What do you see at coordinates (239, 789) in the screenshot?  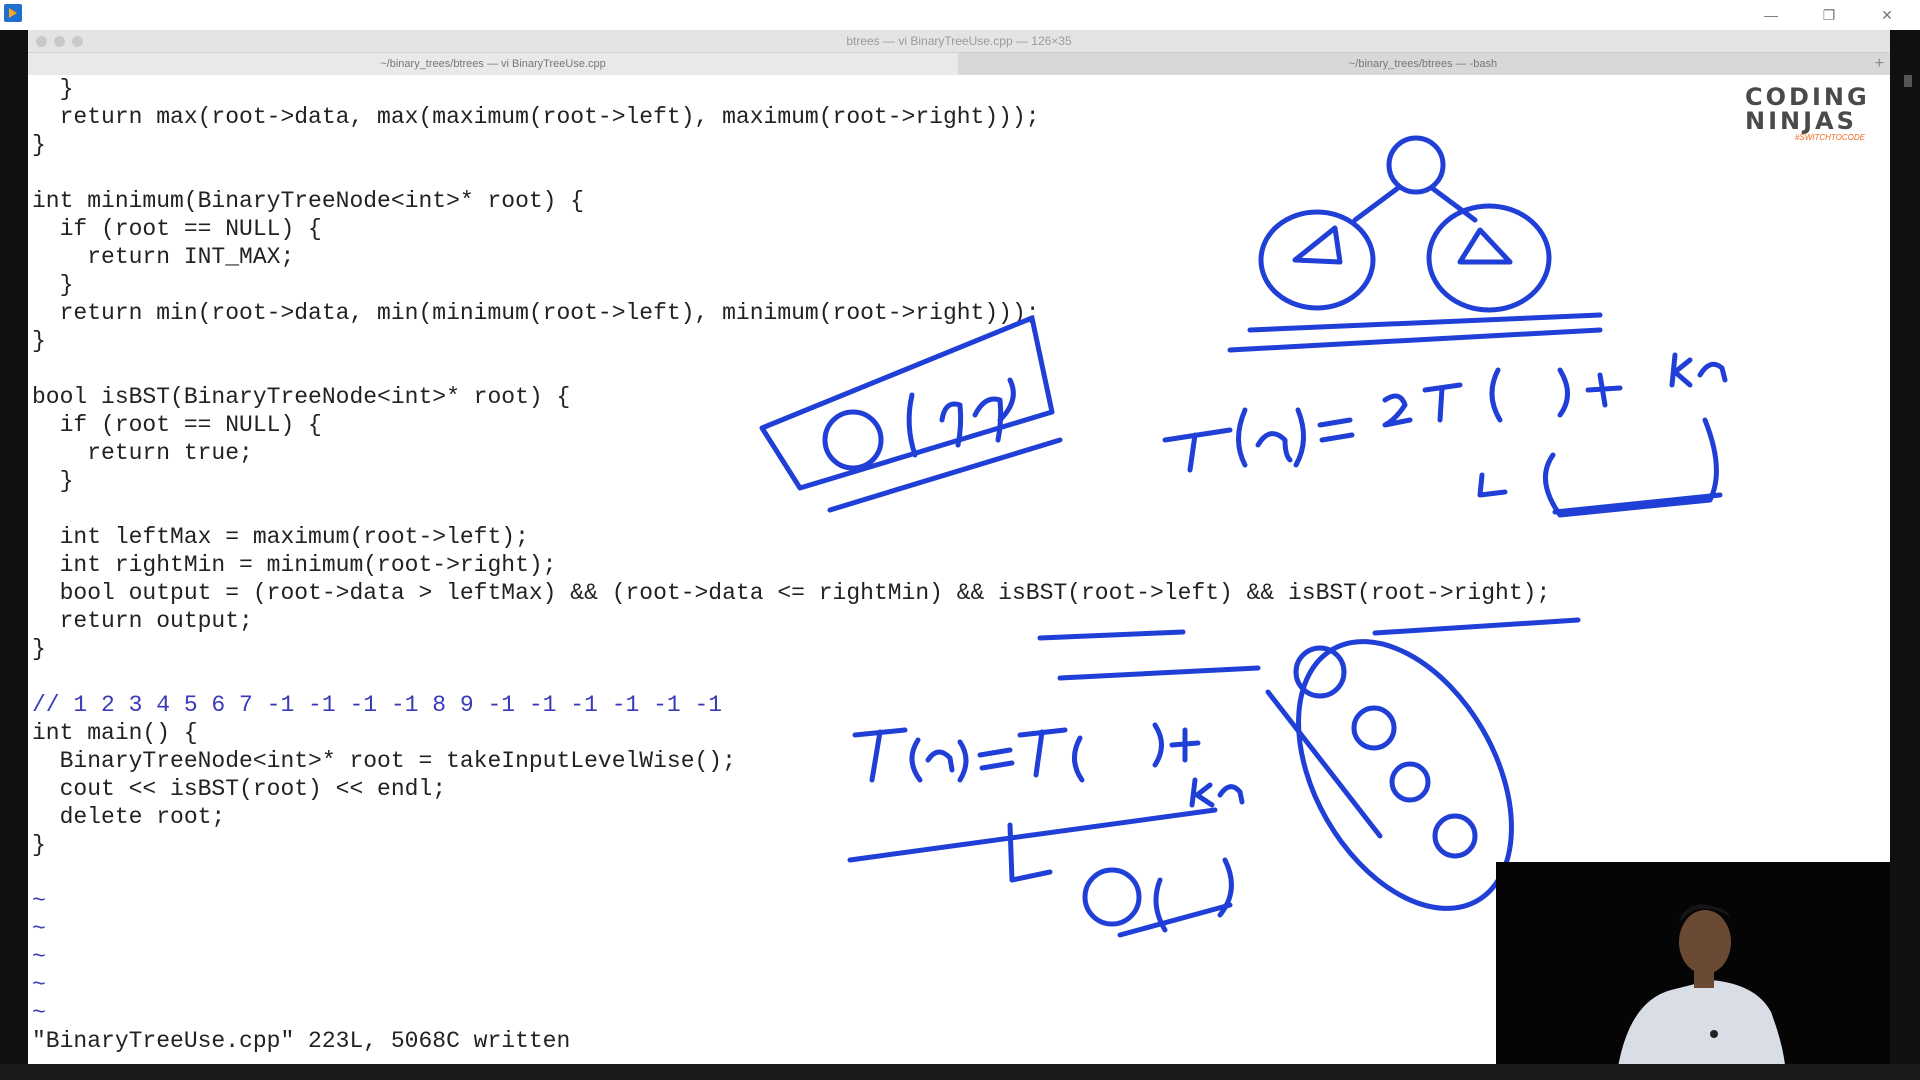 I see `code-line: cout << isBST(root) << endl;` at bounding box center [239, 789].